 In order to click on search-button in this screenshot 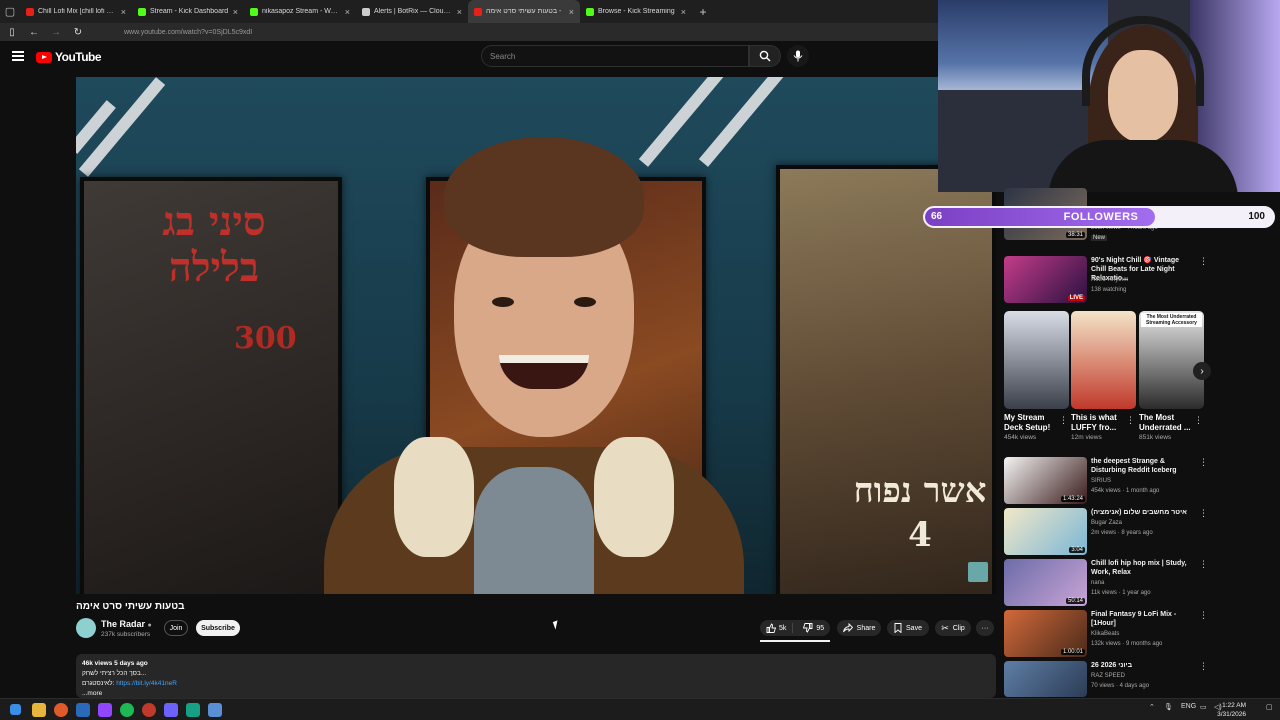, I will do `click(765, 56)`.